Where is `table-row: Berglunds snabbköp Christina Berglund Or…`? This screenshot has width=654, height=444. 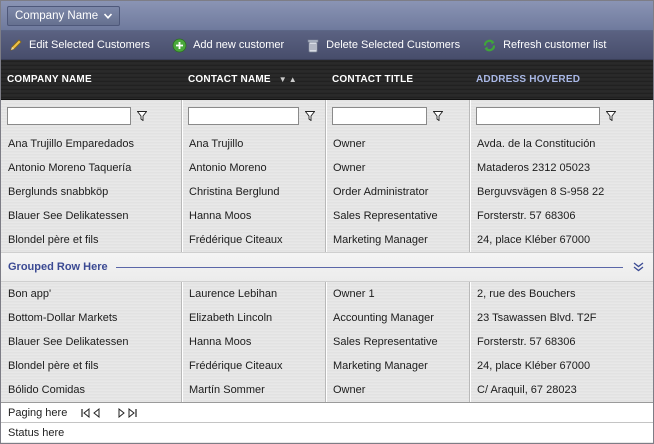
table-row: Berglunds snabbköp Christina Berglund Or… is located at coordinates (327, 192).